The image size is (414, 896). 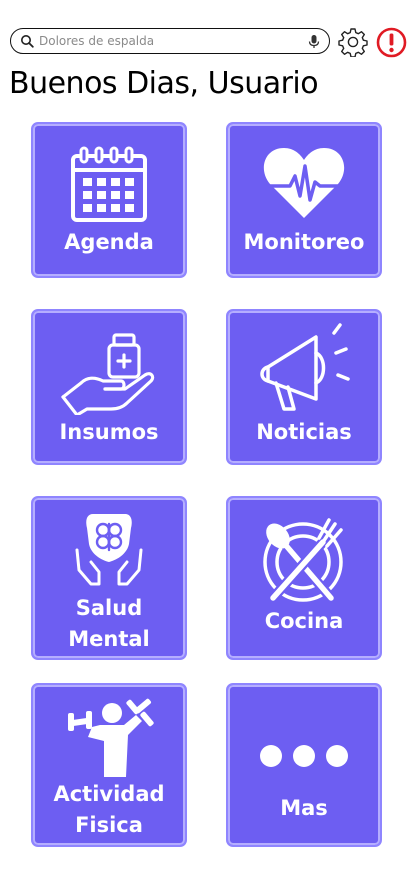 I want to click on tile-label-line2: Mental, so click(x=109, y=639).